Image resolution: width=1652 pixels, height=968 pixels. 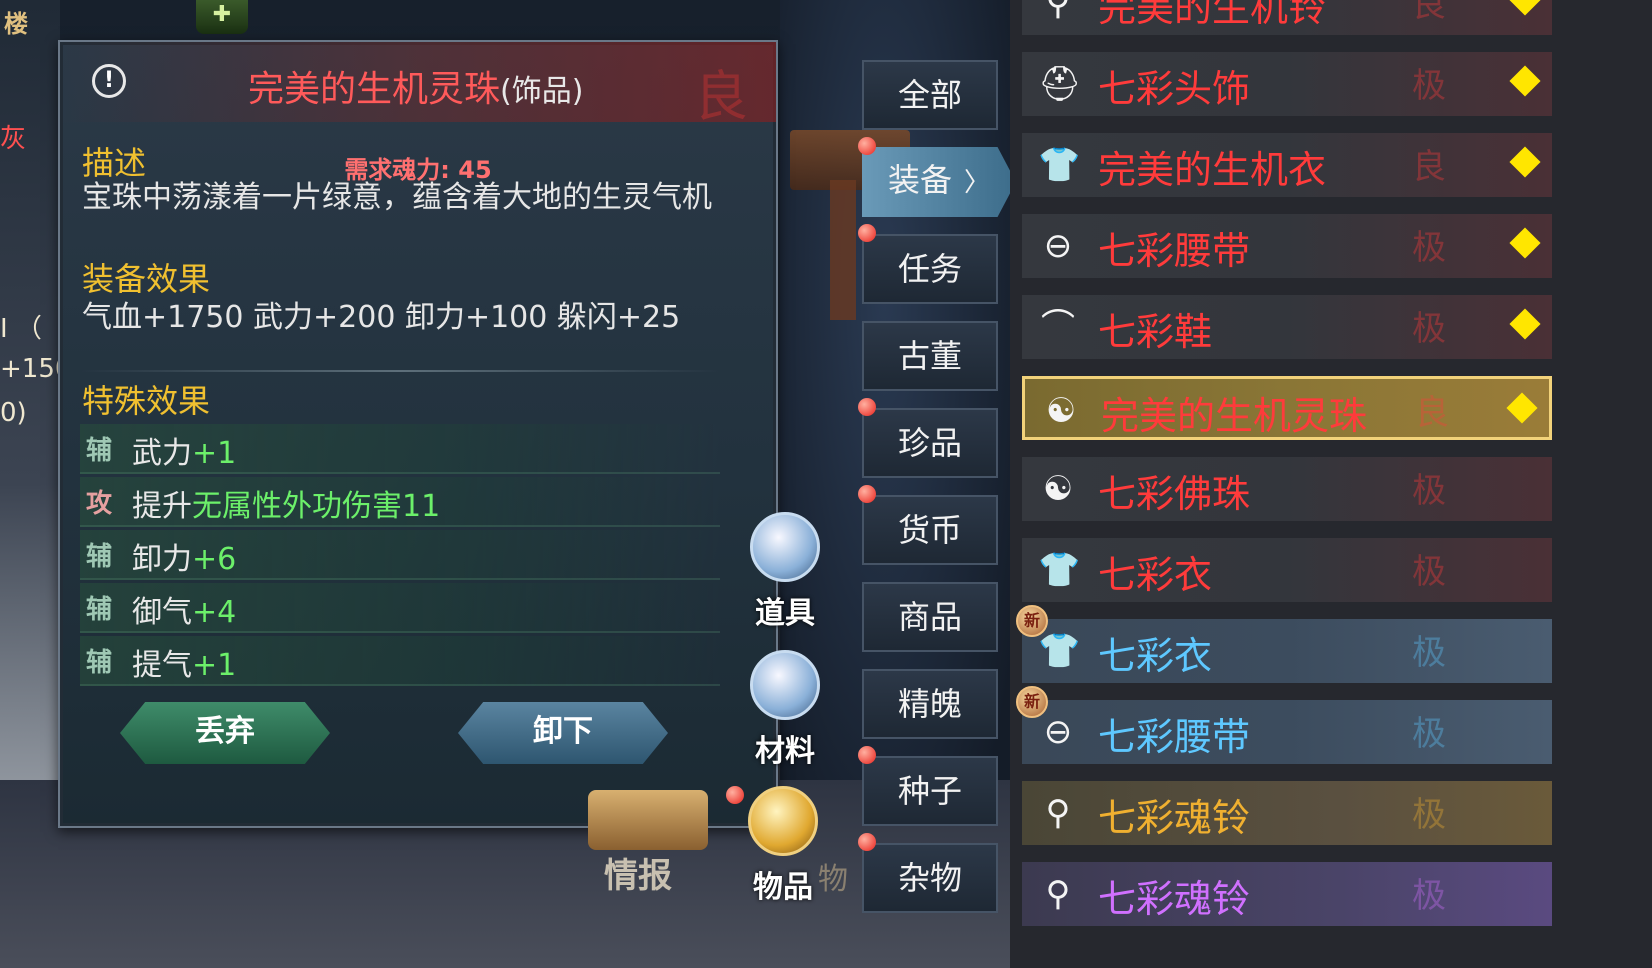 I want to click on materials-tab: 材料, so click(x=785, y=709).